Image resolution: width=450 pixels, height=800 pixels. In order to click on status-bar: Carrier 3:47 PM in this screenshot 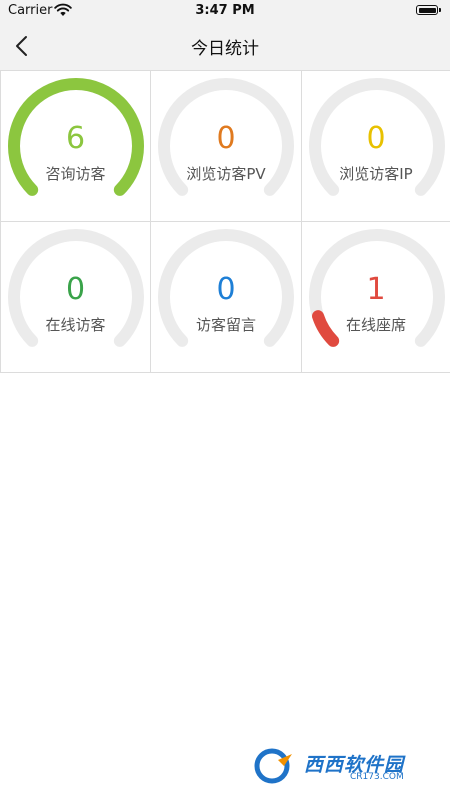, I will do `click(225, 11)`.